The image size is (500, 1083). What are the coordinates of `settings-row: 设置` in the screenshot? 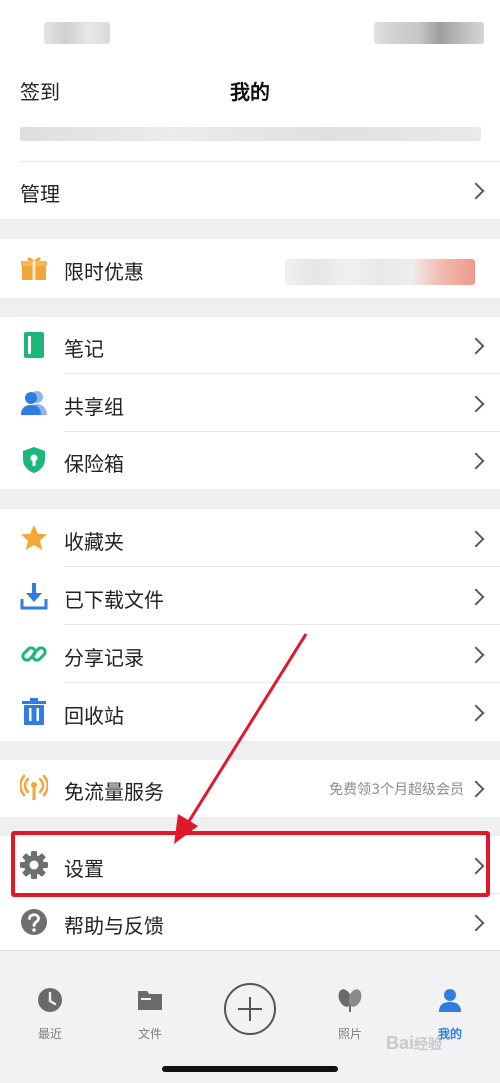 It's located at (250, 865).